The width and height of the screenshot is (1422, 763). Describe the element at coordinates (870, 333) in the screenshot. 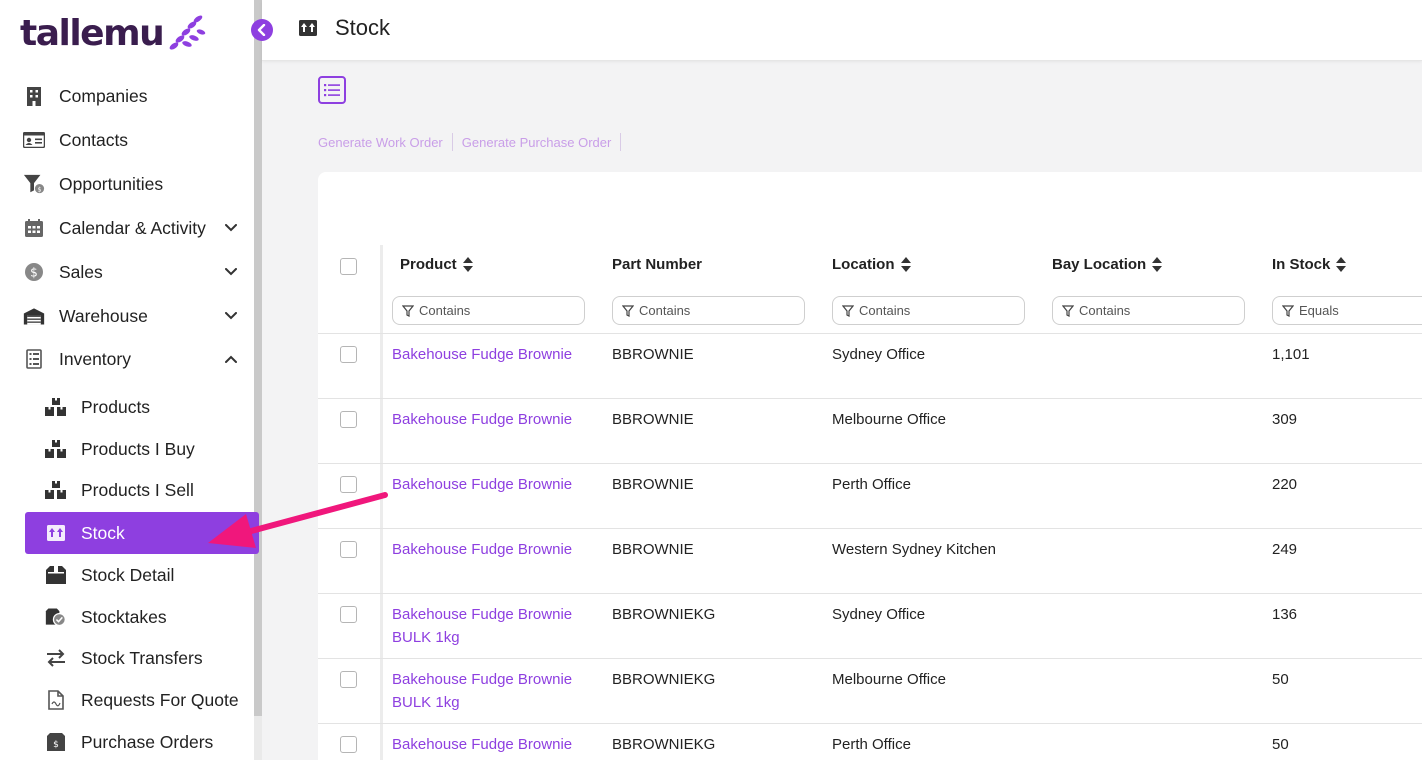

I see `header-divider` at that location.